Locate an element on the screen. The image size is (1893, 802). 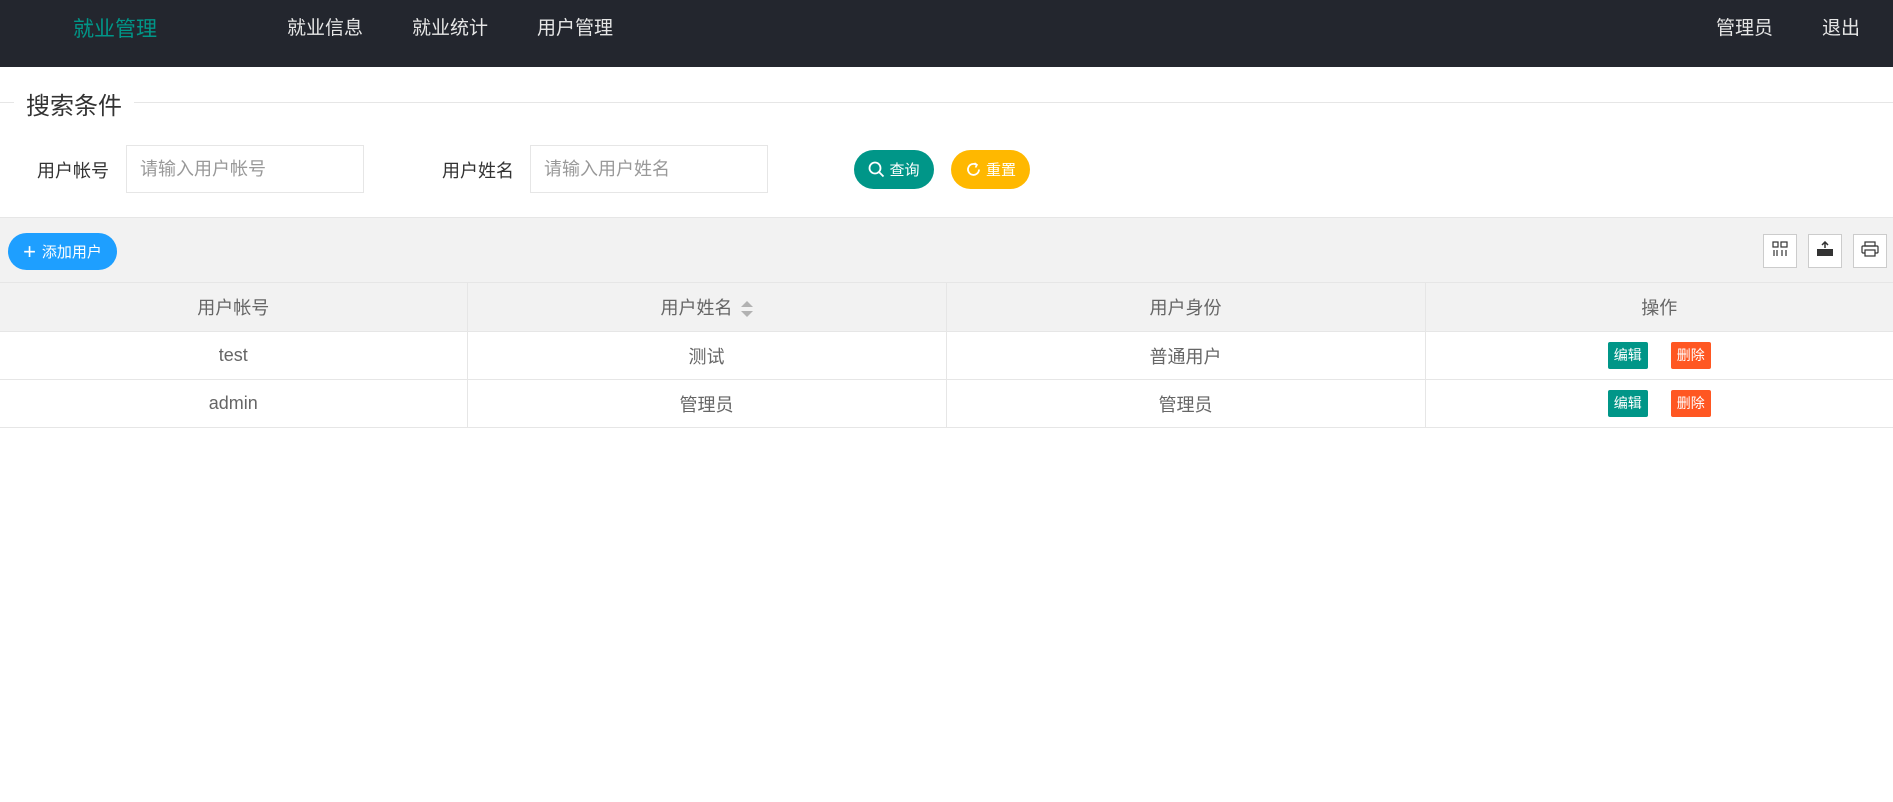
search-icon is located at coordinates (876, 169).